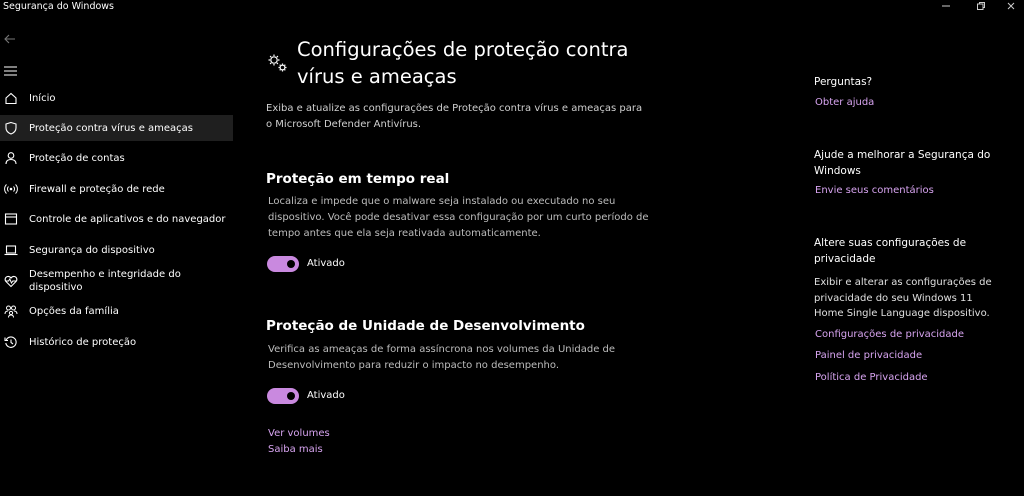 The width and height of the screenshot is (1024, 496). I want to click on settings-gears-icon, so click(278, 63).